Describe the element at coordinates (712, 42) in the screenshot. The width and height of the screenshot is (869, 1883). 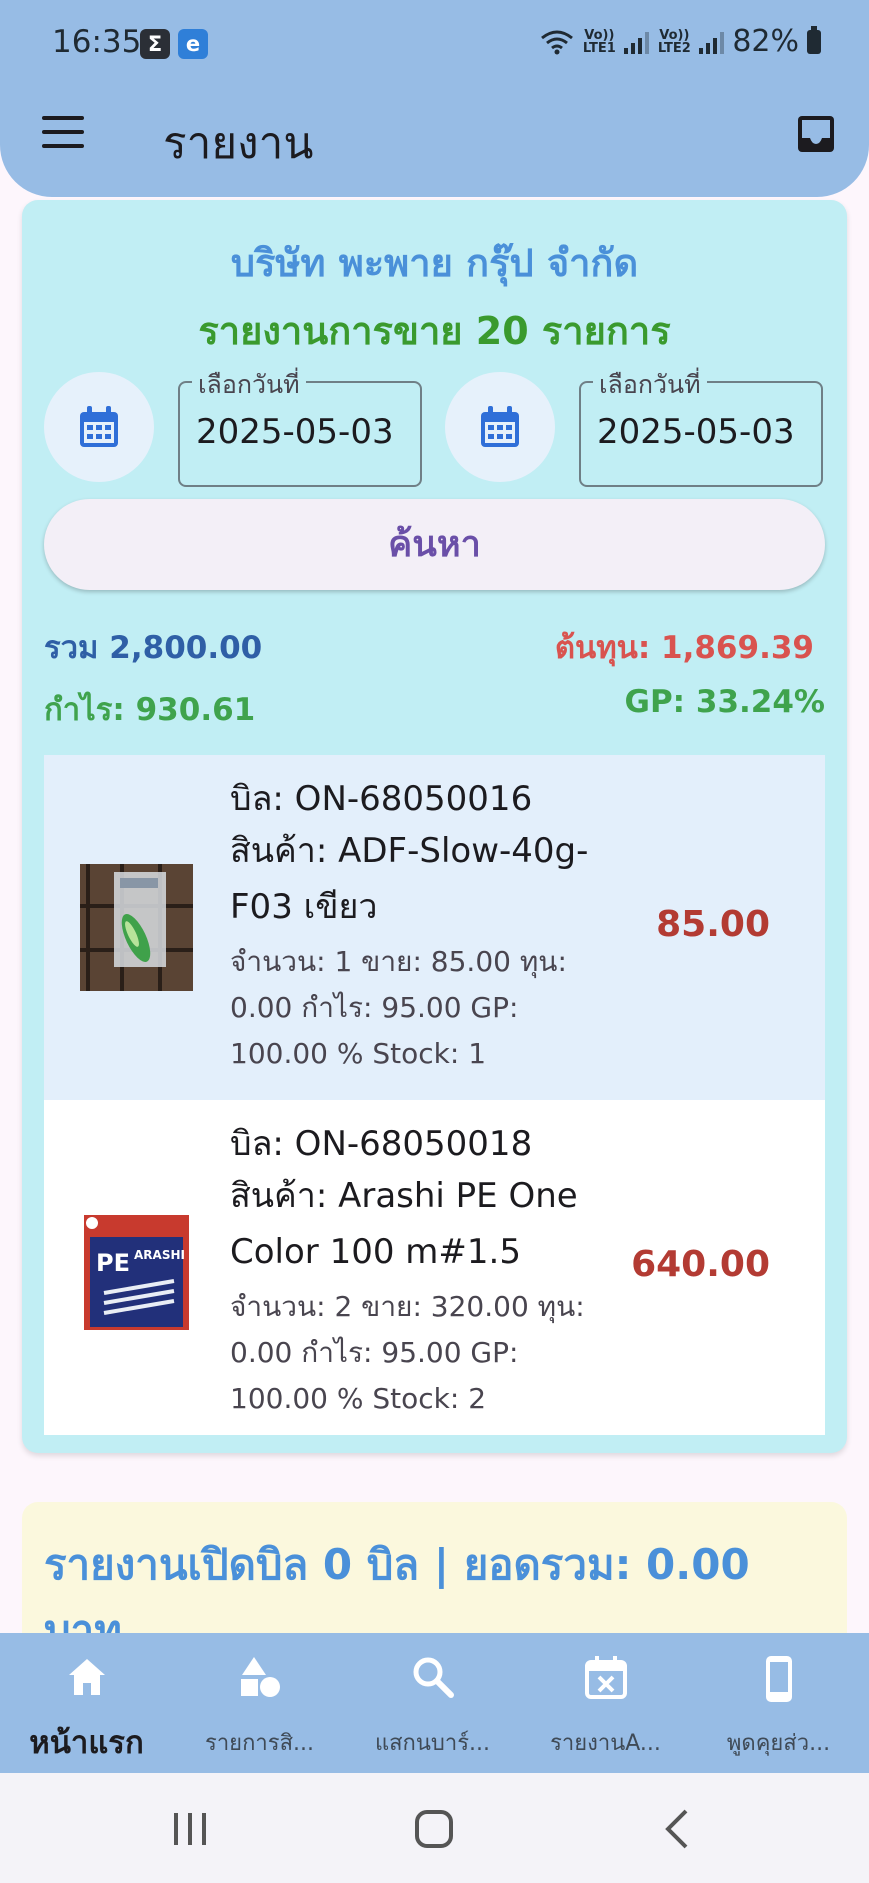
I see `signal-2-icon` at that location.